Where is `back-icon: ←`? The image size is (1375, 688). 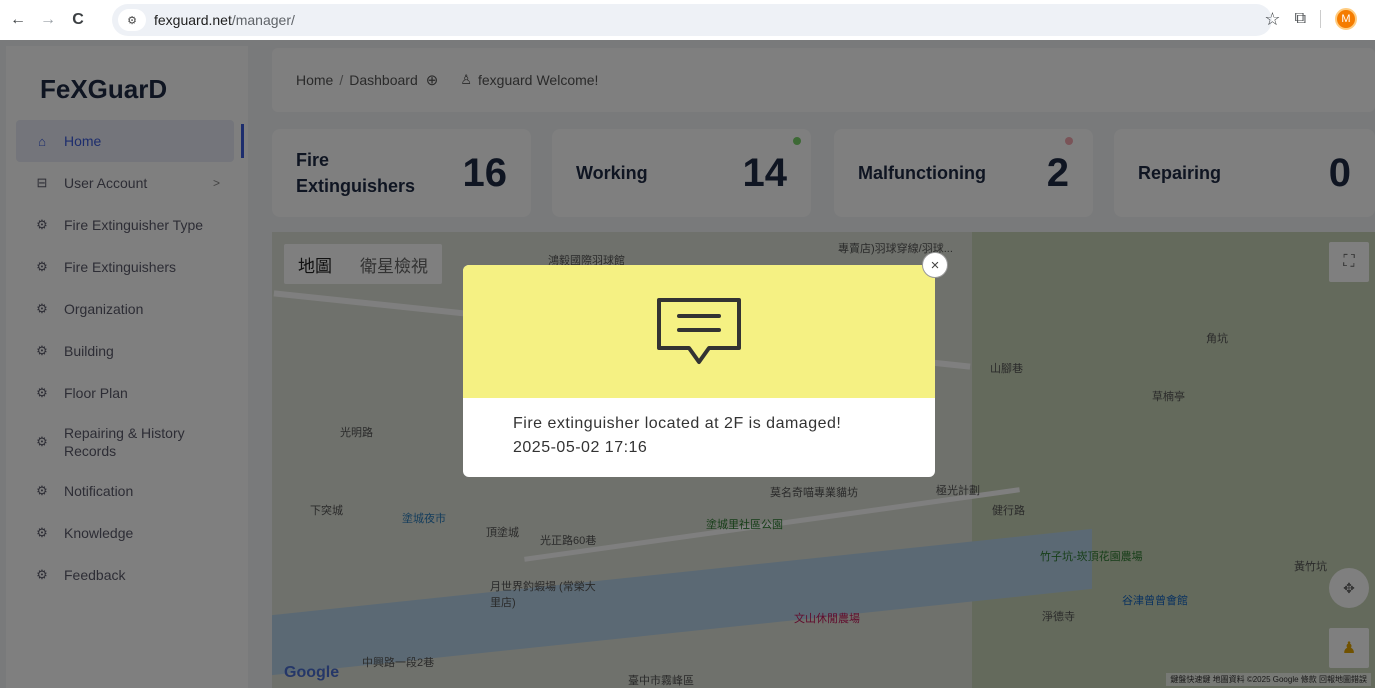
back-icon: ← is located at coordinates (18, 20).